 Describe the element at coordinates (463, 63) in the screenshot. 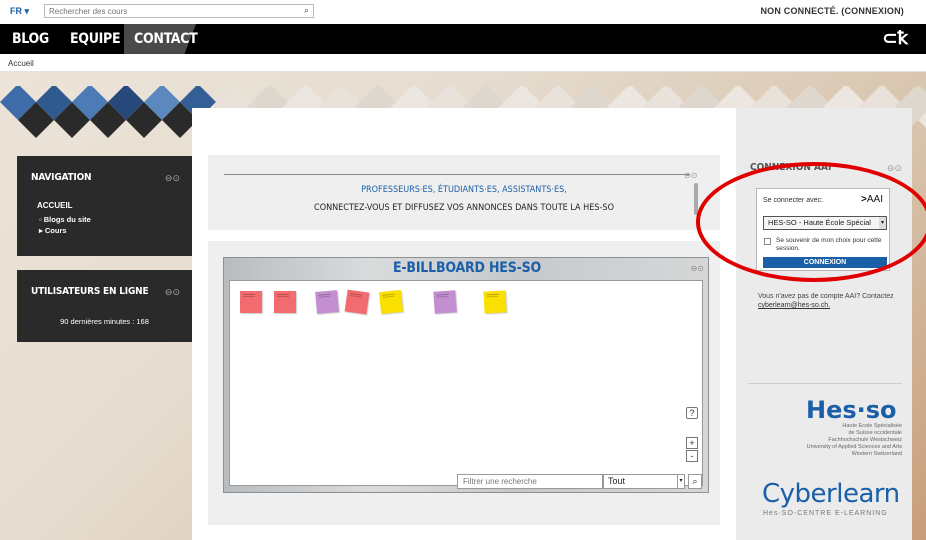

I see `breadcrumb-bar: Accueil` at that location.